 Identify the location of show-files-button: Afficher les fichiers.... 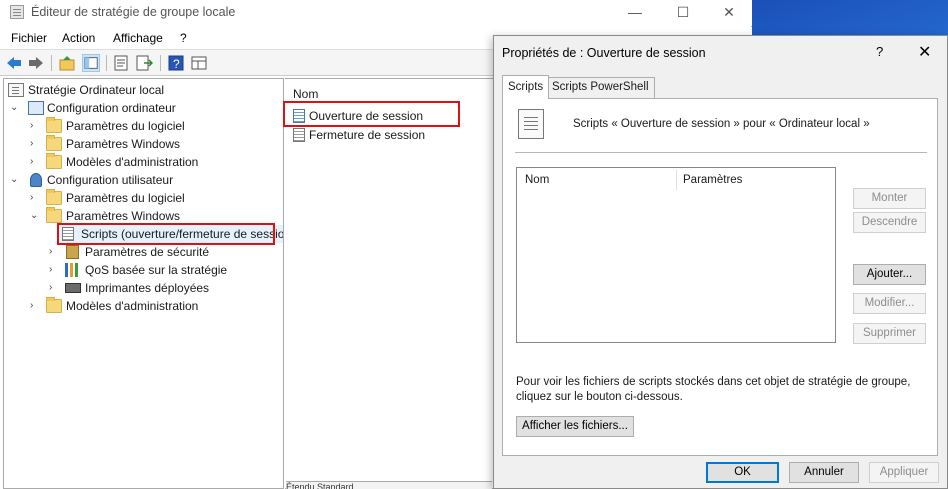
(575, 426).